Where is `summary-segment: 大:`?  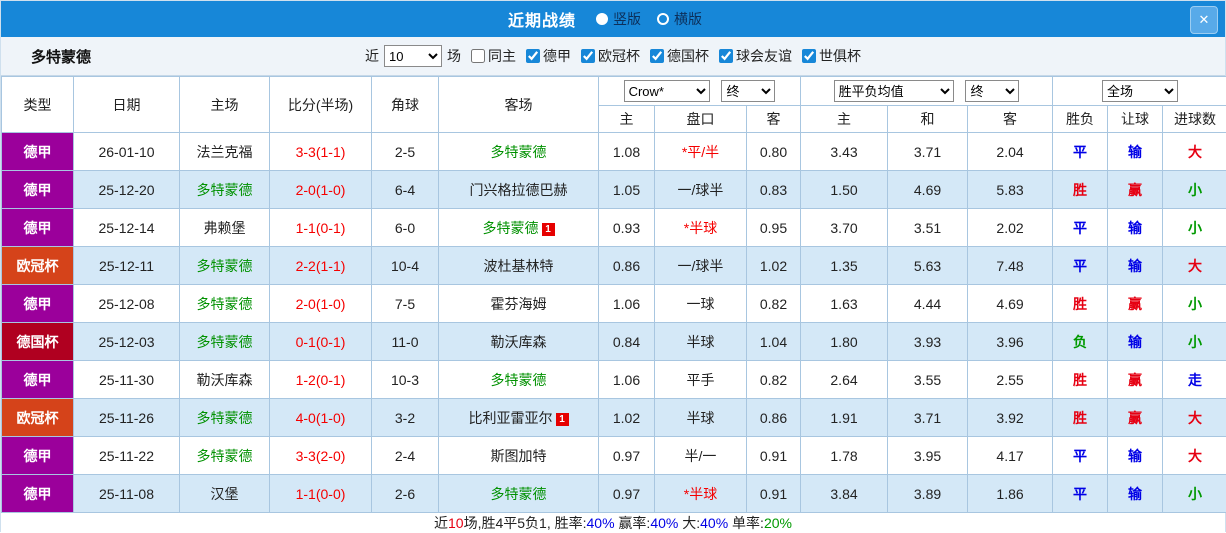 summary-segment: 大: is located at coordinates (689, 523).